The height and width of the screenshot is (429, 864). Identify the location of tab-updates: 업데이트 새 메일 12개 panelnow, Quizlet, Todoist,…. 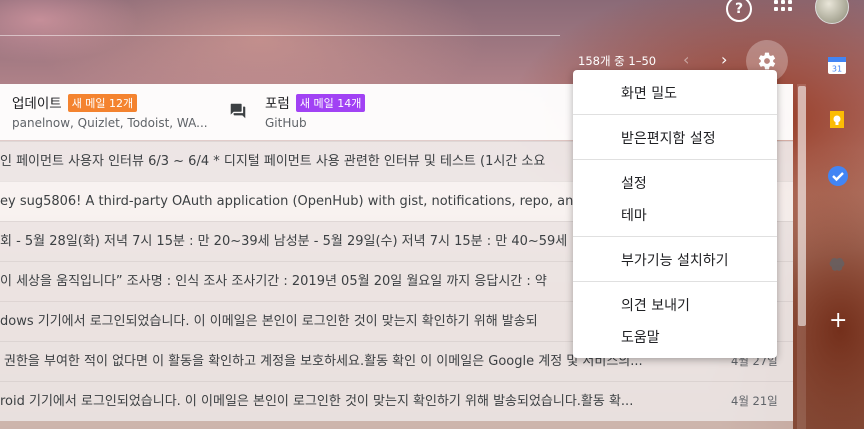
(110, 111).